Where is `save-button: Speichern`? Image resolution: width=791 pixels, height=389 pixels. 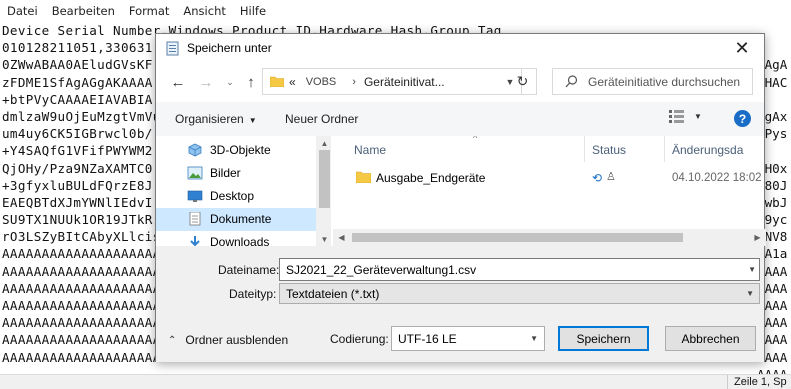 save-button: Speichern is located at coordinates (603, 338).